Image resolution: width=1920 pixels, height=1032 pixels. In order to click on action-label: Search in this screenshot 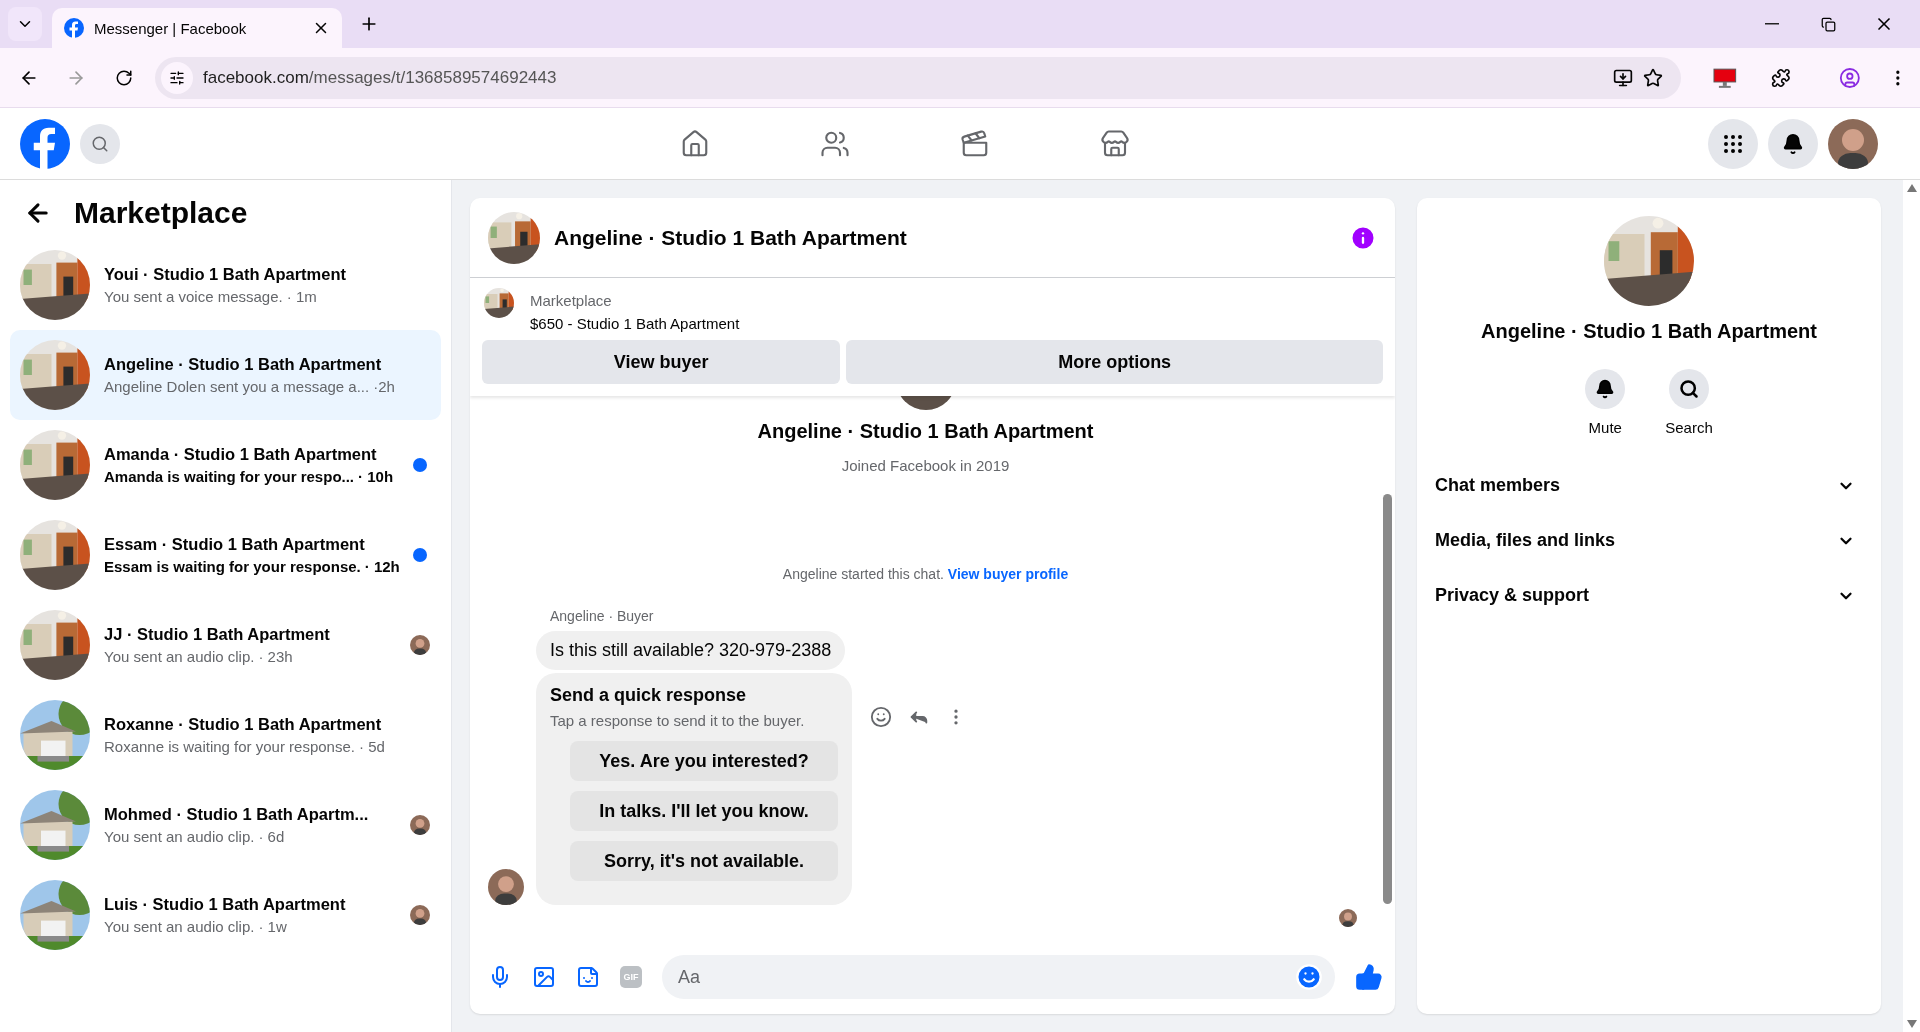, I will do `click(1689, 427)`.